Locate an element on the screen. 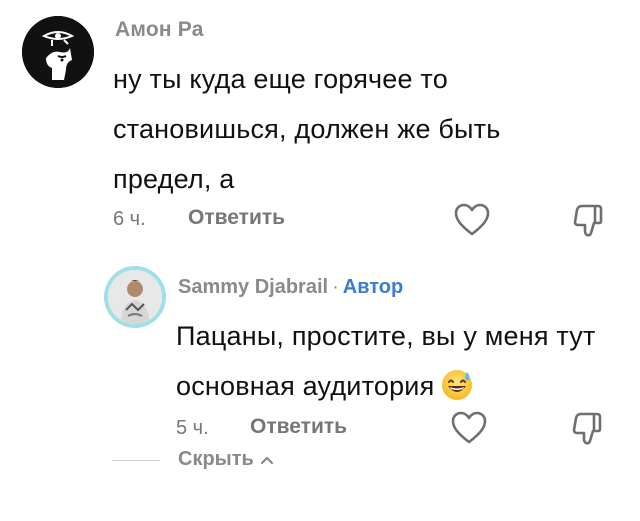 The width and height of the screenshot is (640, 521). avatar-amon-ra is located at coordinates (58, 52).